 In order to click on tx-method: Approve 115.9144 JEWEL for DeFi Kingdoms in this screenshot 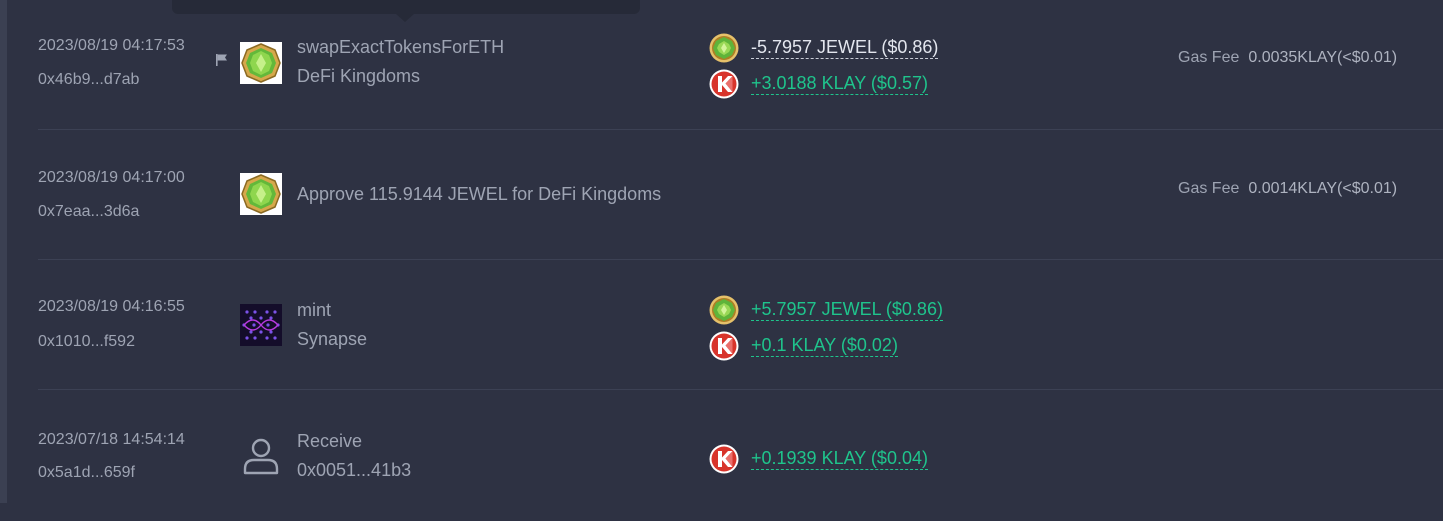, I will do `click(479, 194)`.